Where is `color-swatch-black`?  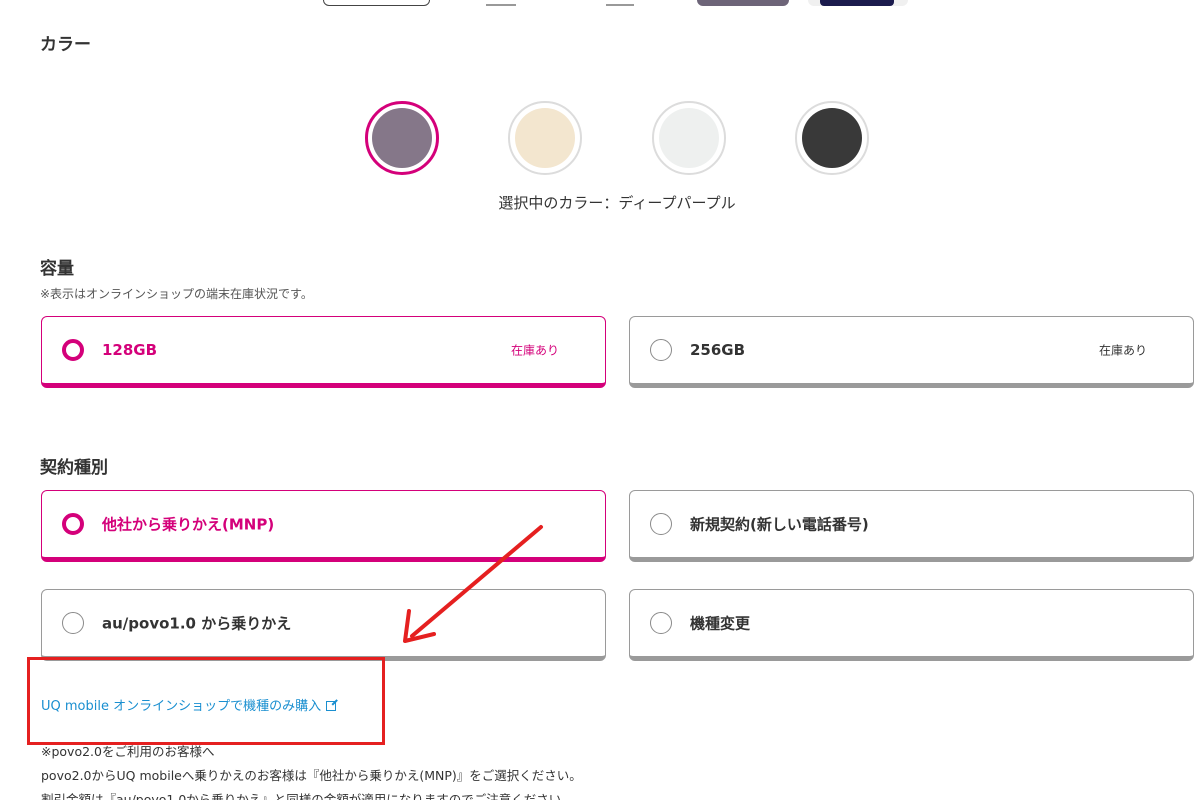 color-swatch-black is located at coordinates (832, 138).